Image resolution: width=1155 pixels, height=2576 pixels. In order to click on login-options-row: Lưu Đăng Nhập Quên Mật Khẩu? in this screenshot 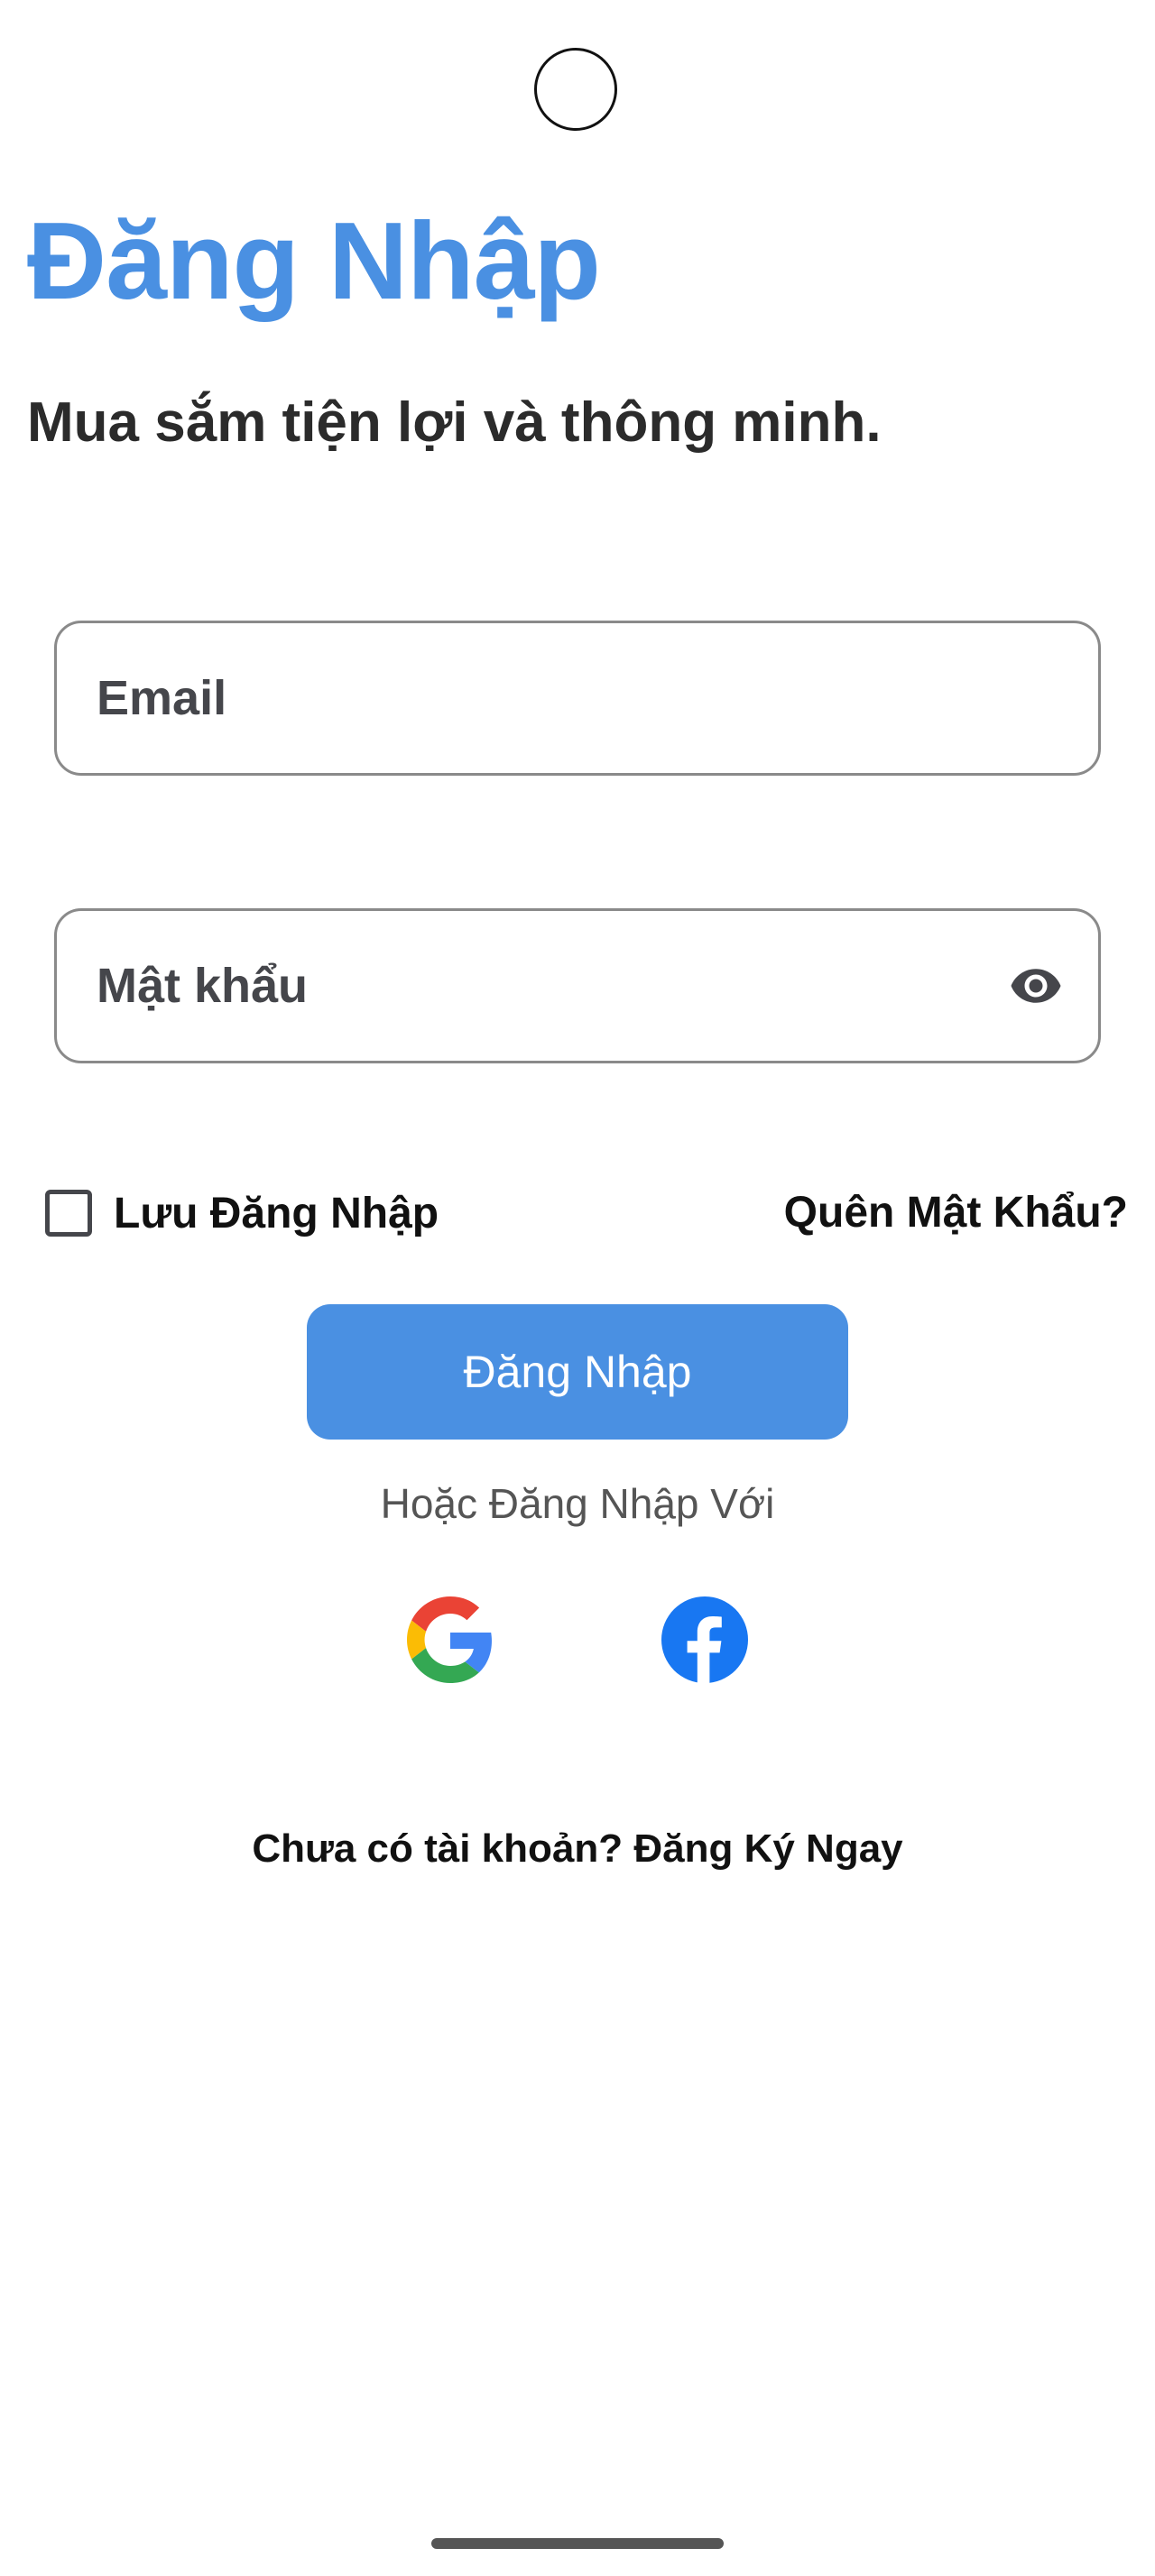, I will do `click(586, 1213)`.